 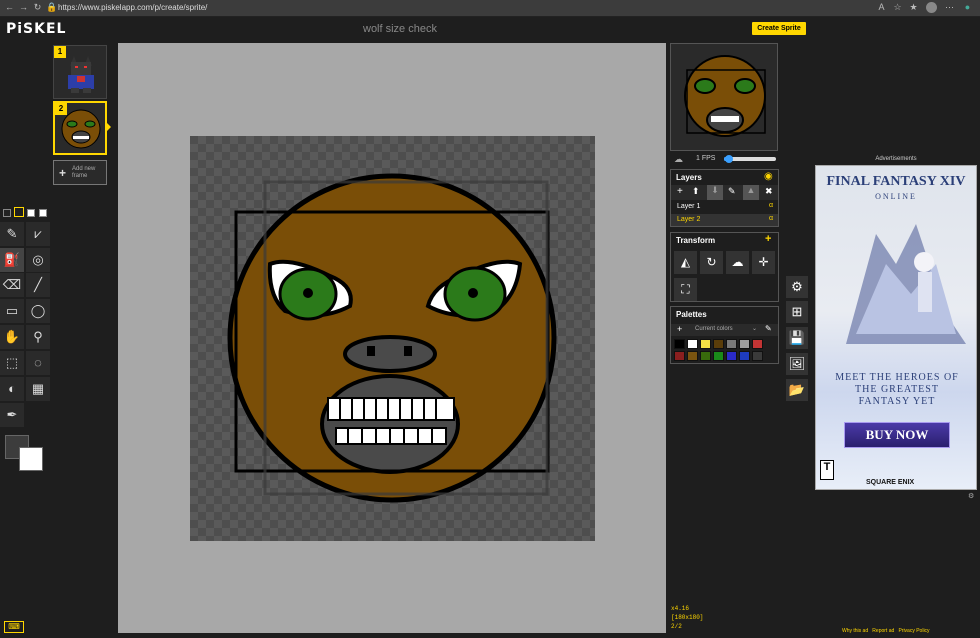 I want to click on pen-size-selector, so click(x=28, y=213).